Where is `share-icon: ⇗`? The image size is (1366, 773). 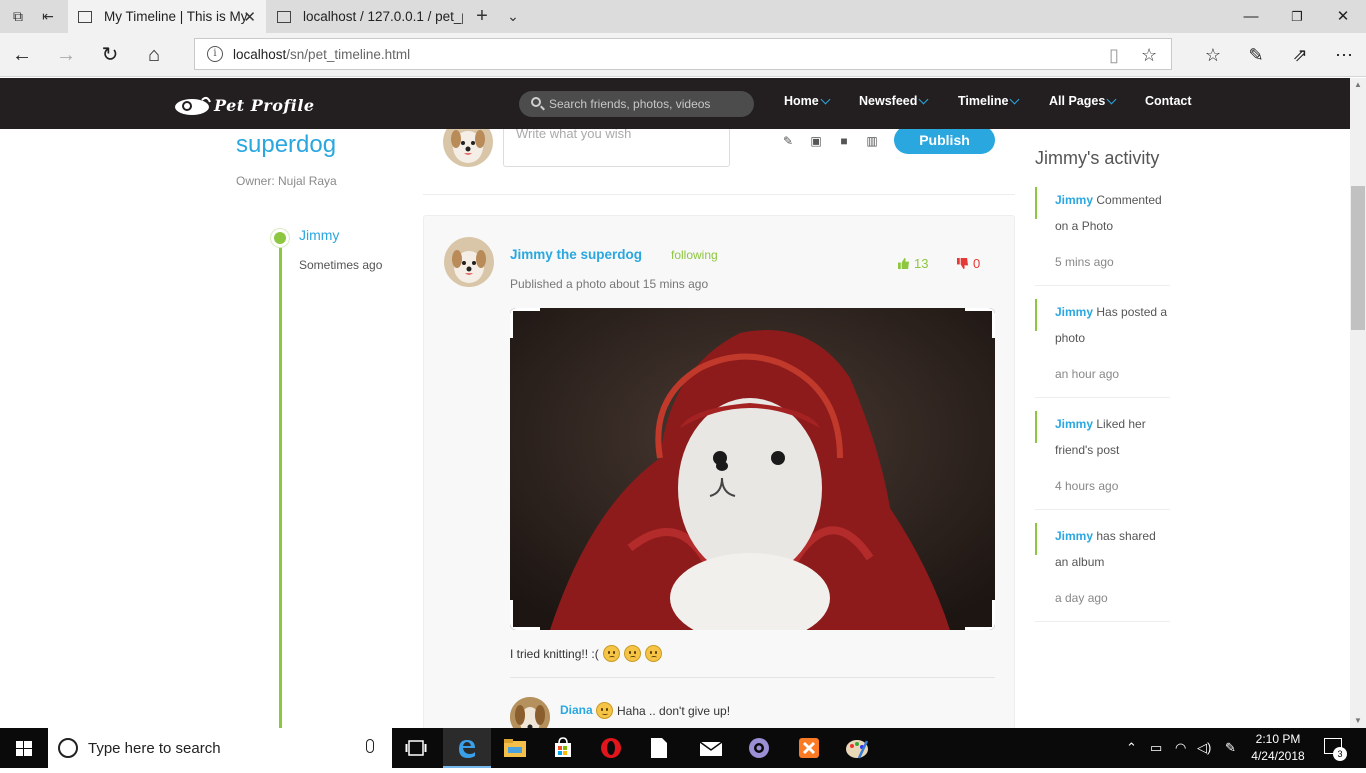 share-icon: ⇗ is located at coordinates (1300, 55).